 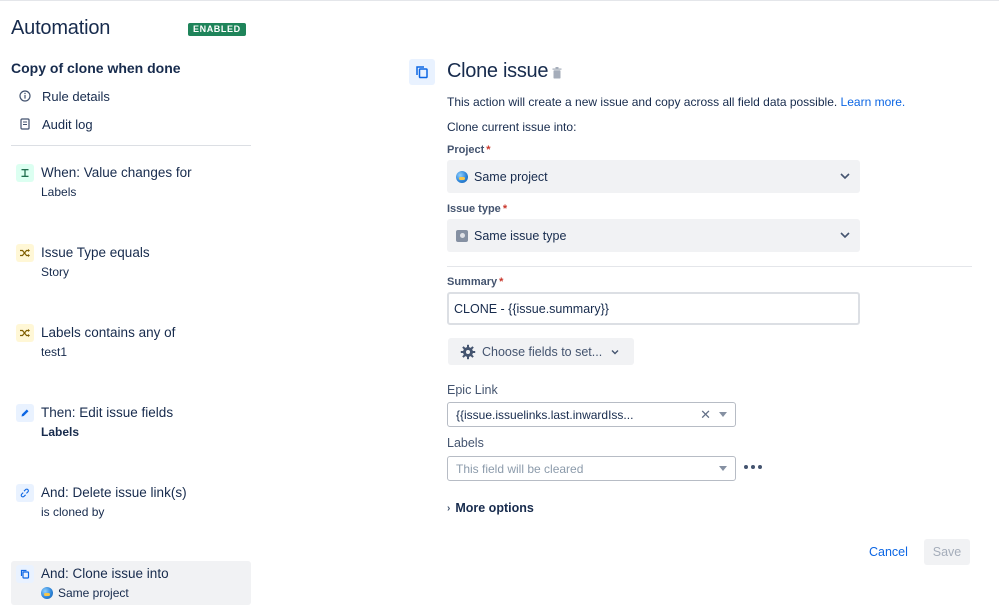 What do you see at coordinates (131, 422) in the screenshot?
I see `component-edit-issue: Then: Edit issue fields Labels` at bounding box center [131, 422].